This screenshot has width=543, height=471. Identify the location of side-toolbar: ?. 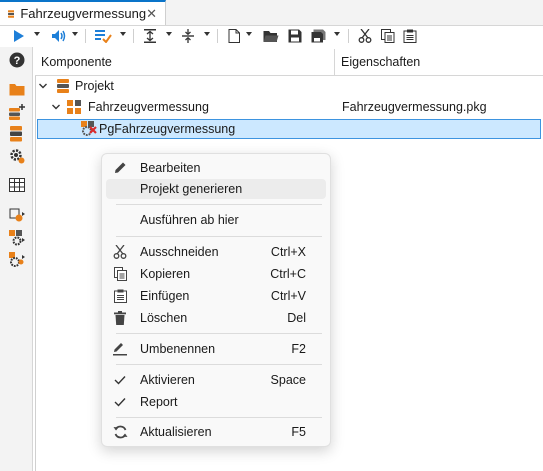
(16, 259).